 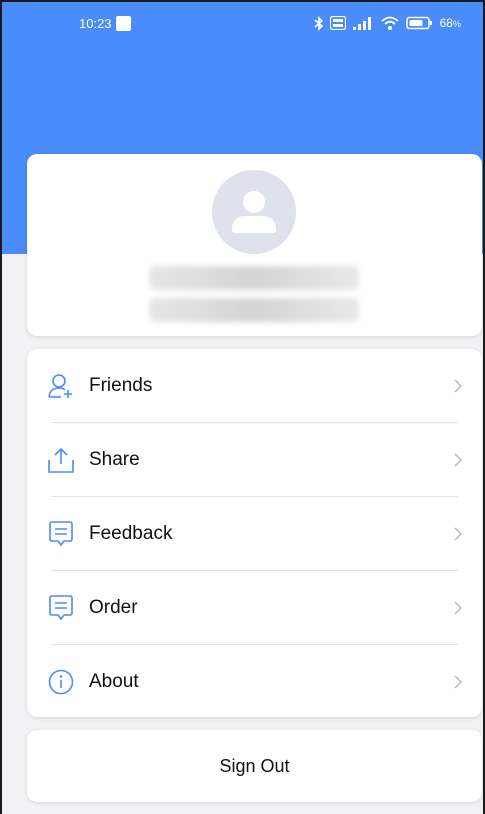 I want to click on notification-icon, so click(x=123, y=23).